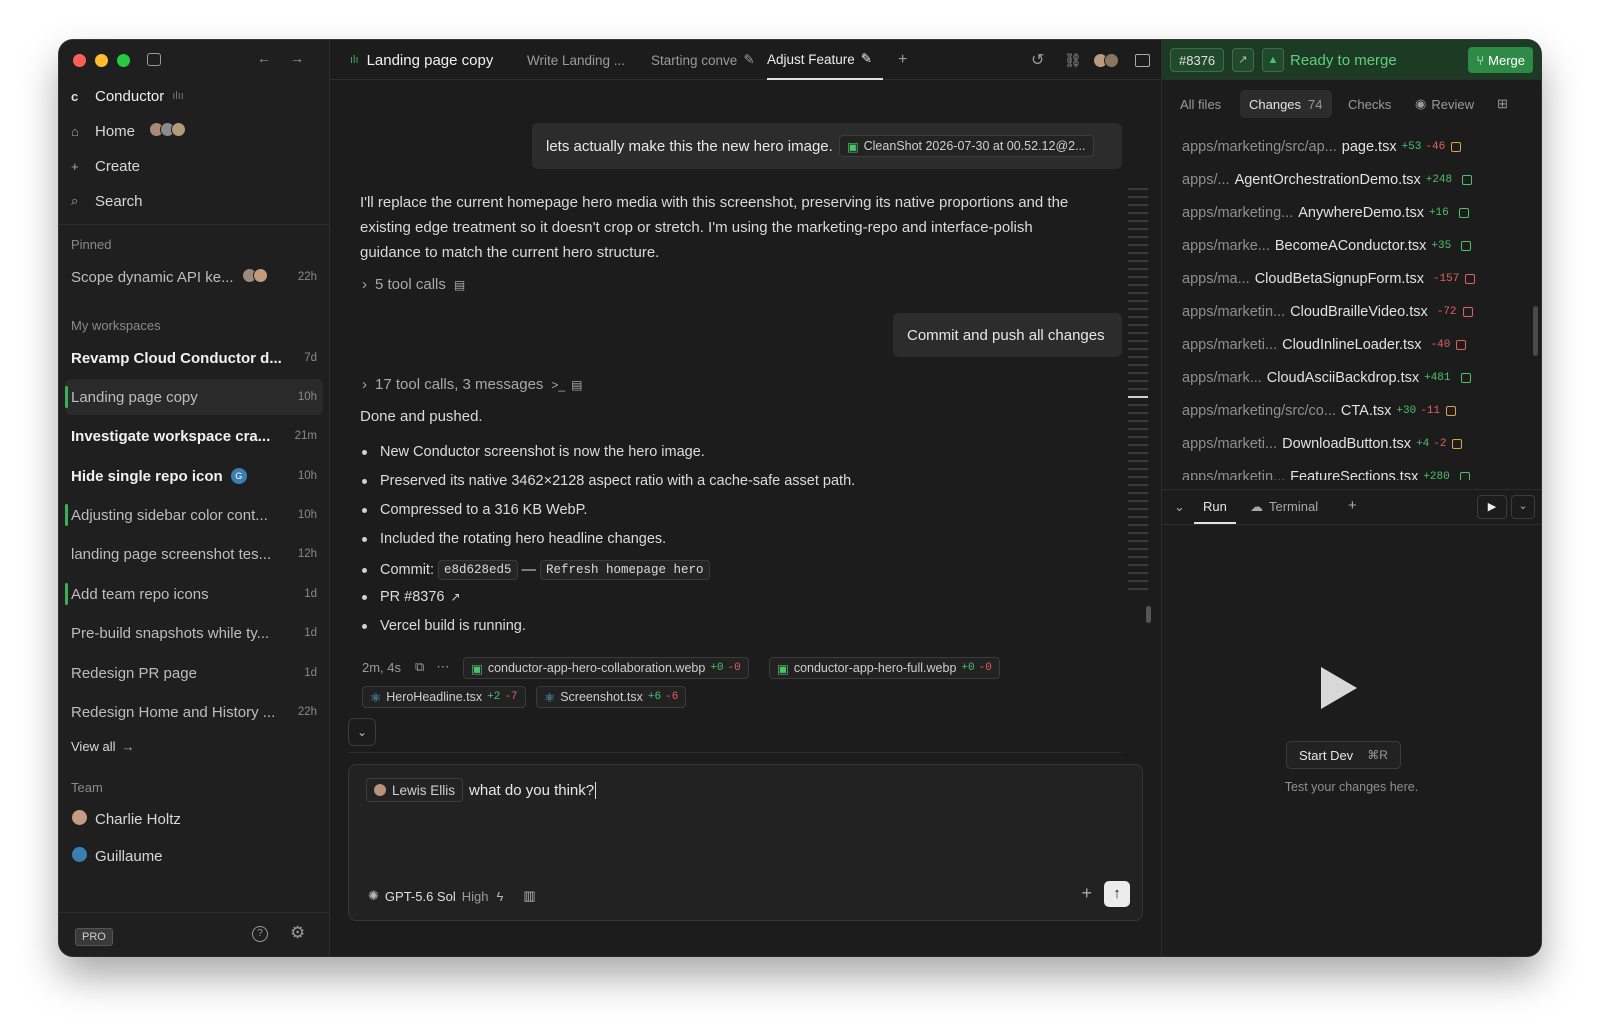 Image resolution: width=1600 pixels, height=1035 pixels. I want to click on tab-starting-conve: Starting conve ✎, so click(706, 60).